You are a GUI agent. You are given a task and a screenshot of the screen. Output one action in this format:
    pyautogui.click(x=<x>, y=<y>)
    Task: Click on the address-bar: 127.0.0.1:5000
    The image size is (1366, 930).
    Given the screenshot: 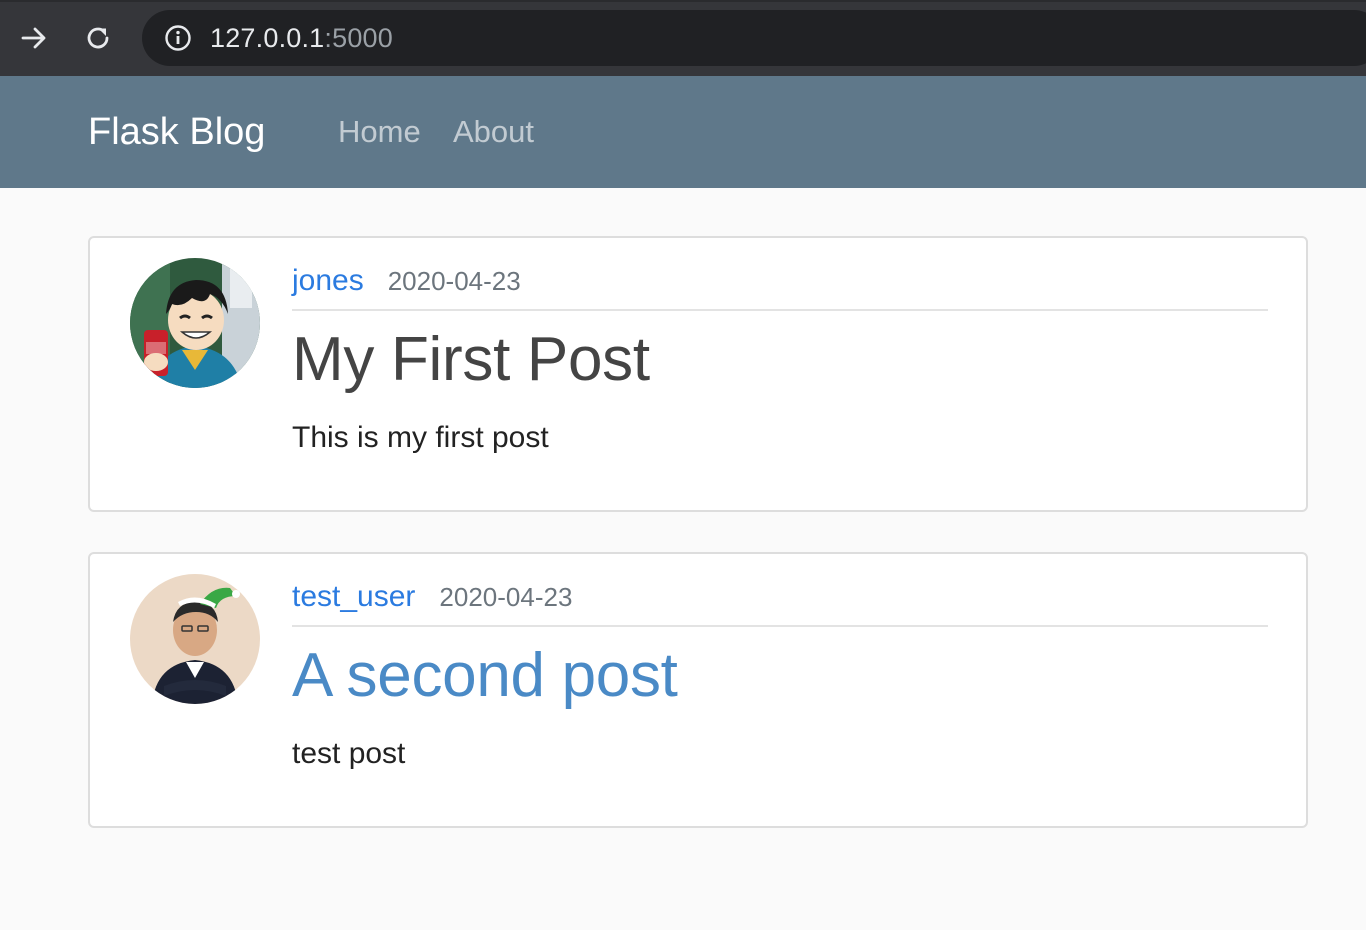 What is the action you would take?
    pyautogui.click(x=754, y=38)
    